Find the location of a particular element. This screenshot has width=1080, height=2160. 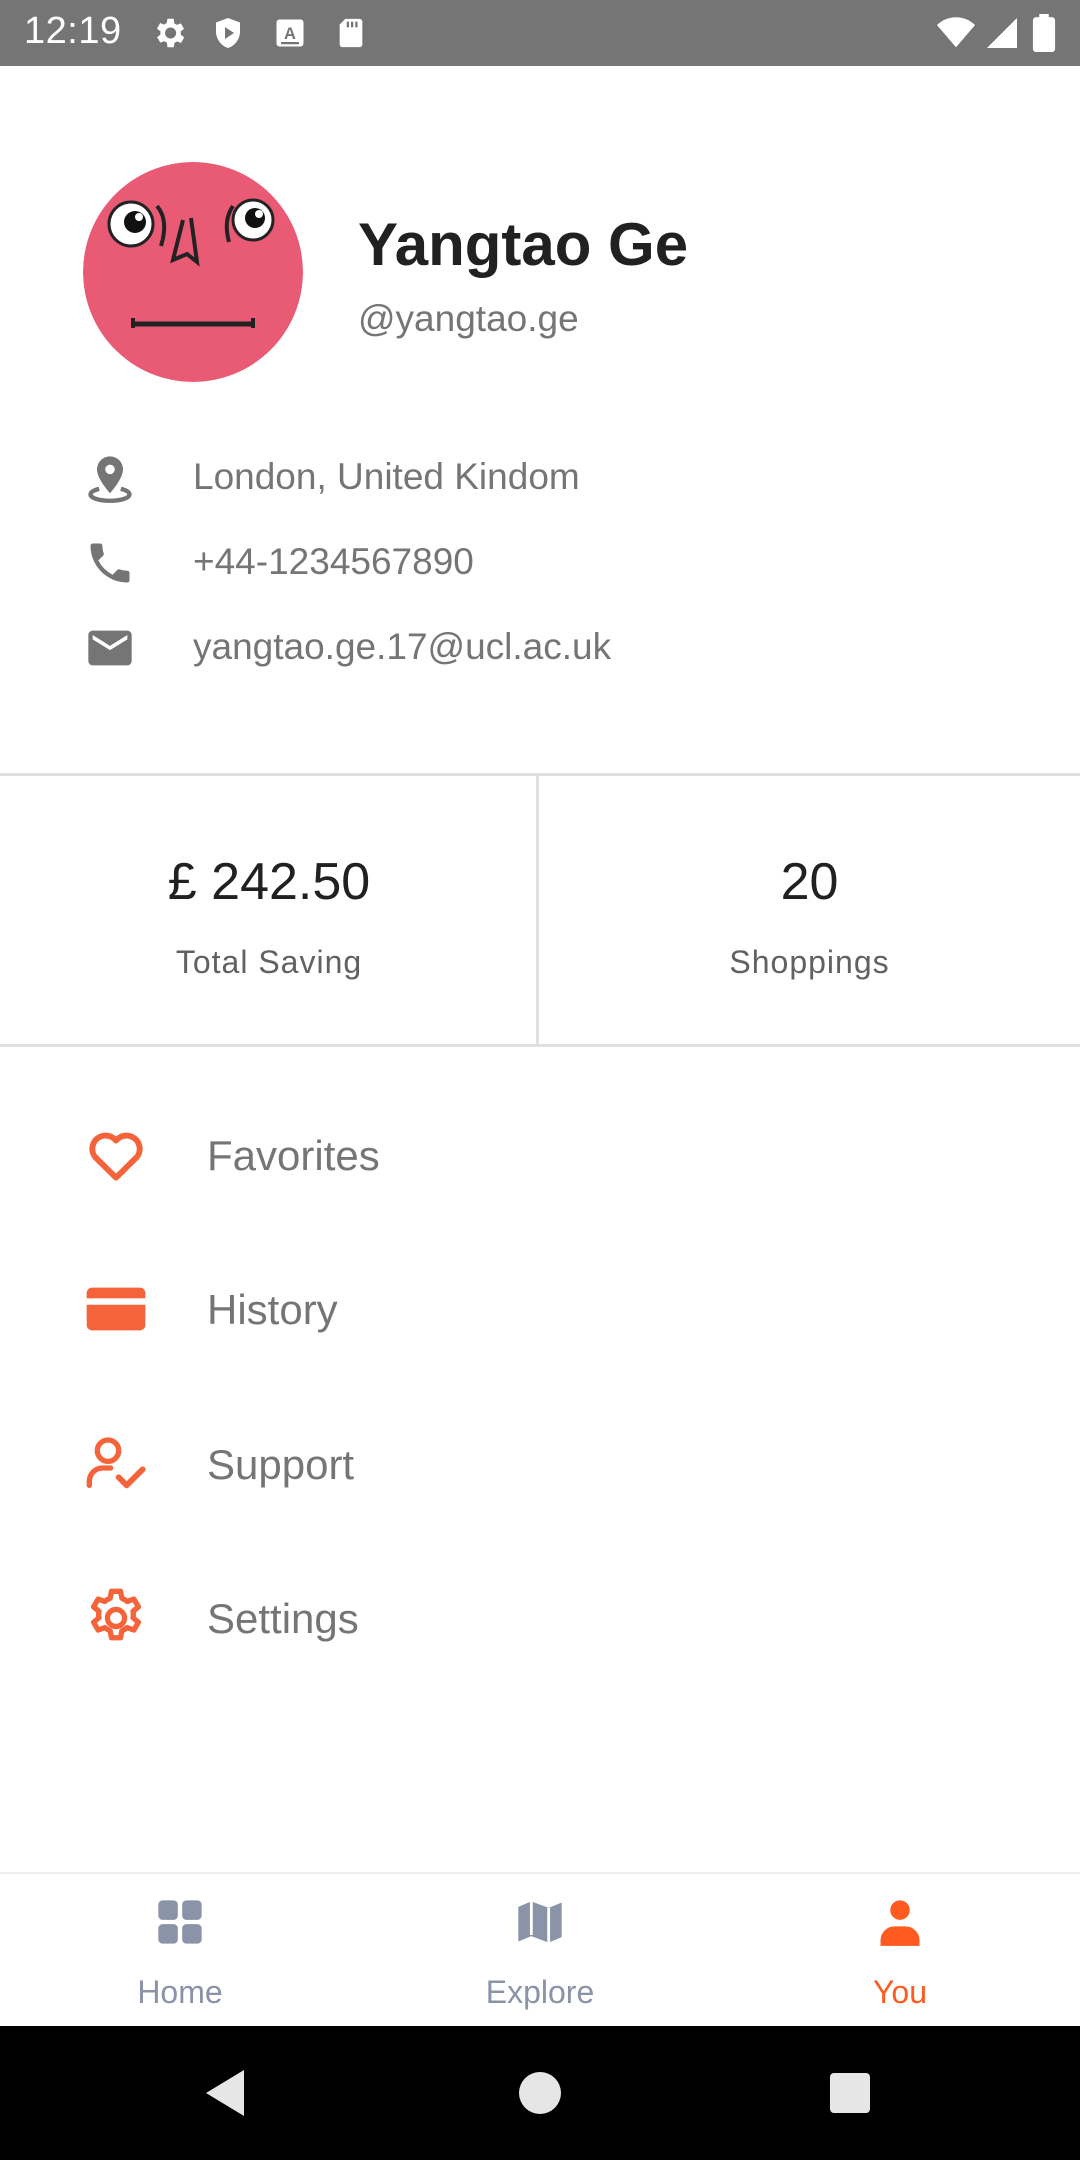

profile-handle: @yangtao.ge is located at coordinates (468, 318).